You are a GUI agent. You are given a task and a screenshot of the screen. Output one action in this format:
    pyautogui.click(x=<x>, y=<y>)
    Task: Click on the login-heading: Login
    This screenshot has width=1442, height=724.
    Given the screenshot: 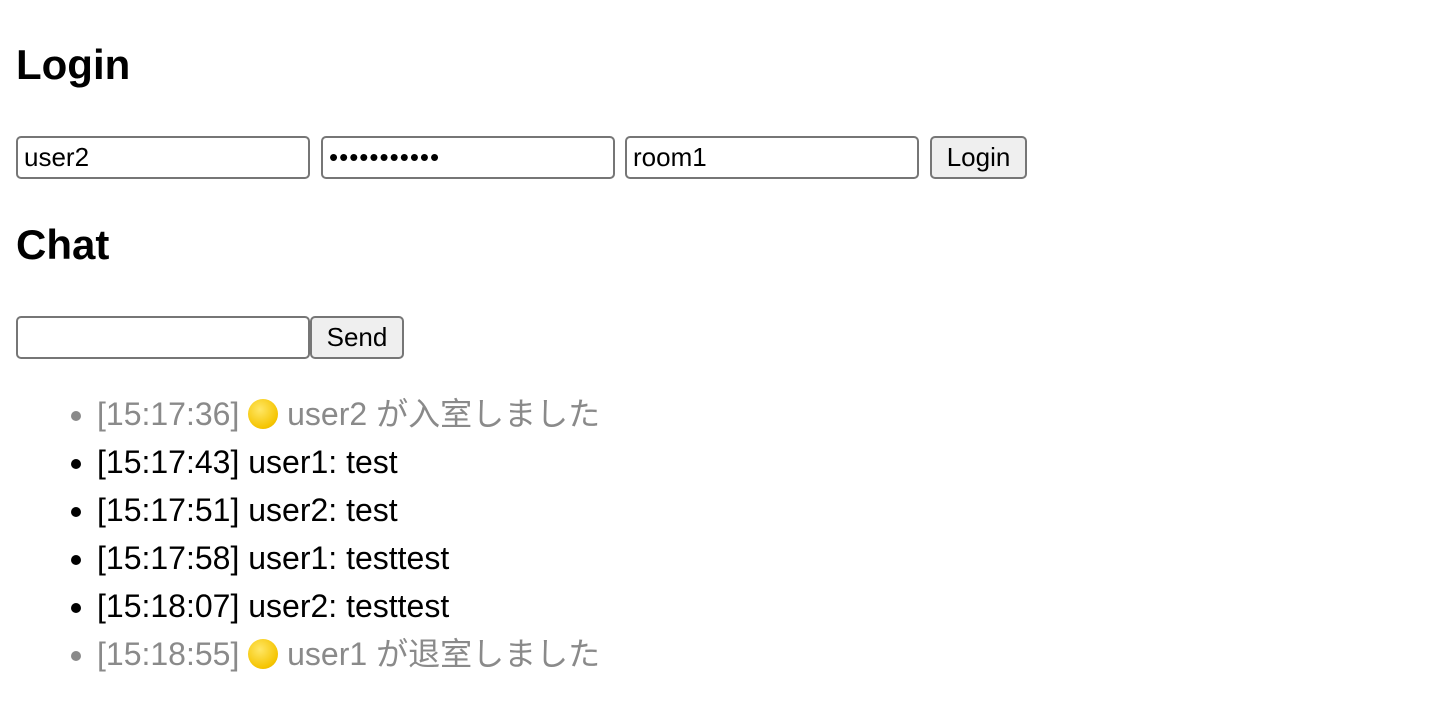 What is the action you would take?
    pyautogui.click(x=73, y=64)
    